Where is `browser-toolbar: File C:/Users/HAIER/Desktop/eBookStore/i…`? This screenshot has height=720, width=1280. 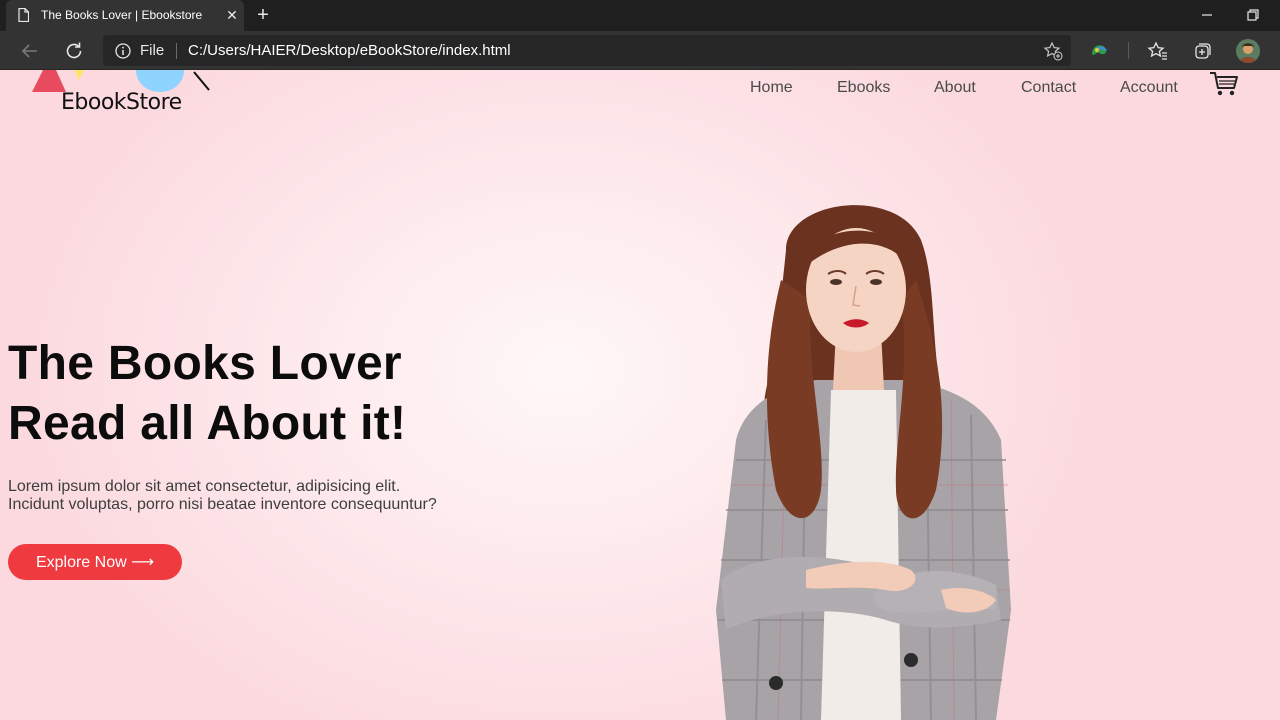
browser-toolbar: File C:/Users/HAIER/Desktop/eBookStore/i… is located at coordinates (640, 50).